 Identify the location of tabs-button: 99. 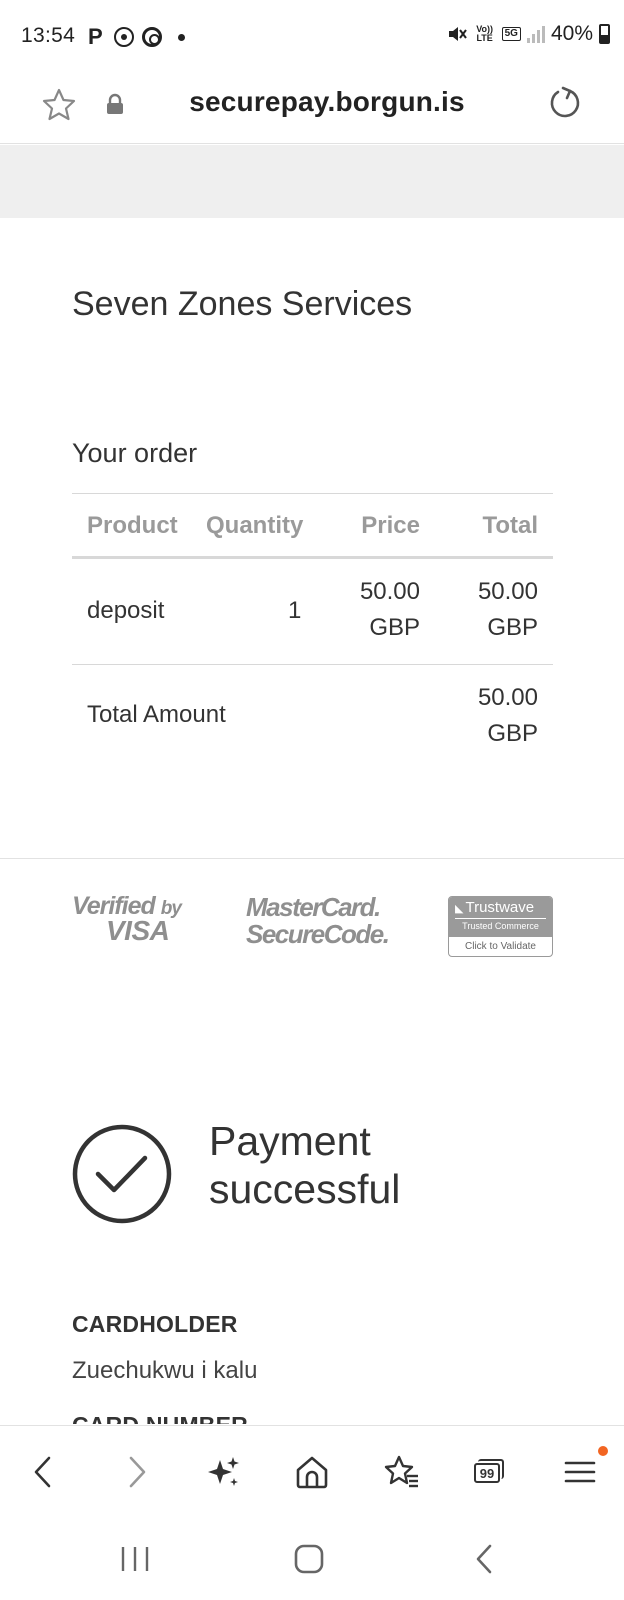
(488, 1472).